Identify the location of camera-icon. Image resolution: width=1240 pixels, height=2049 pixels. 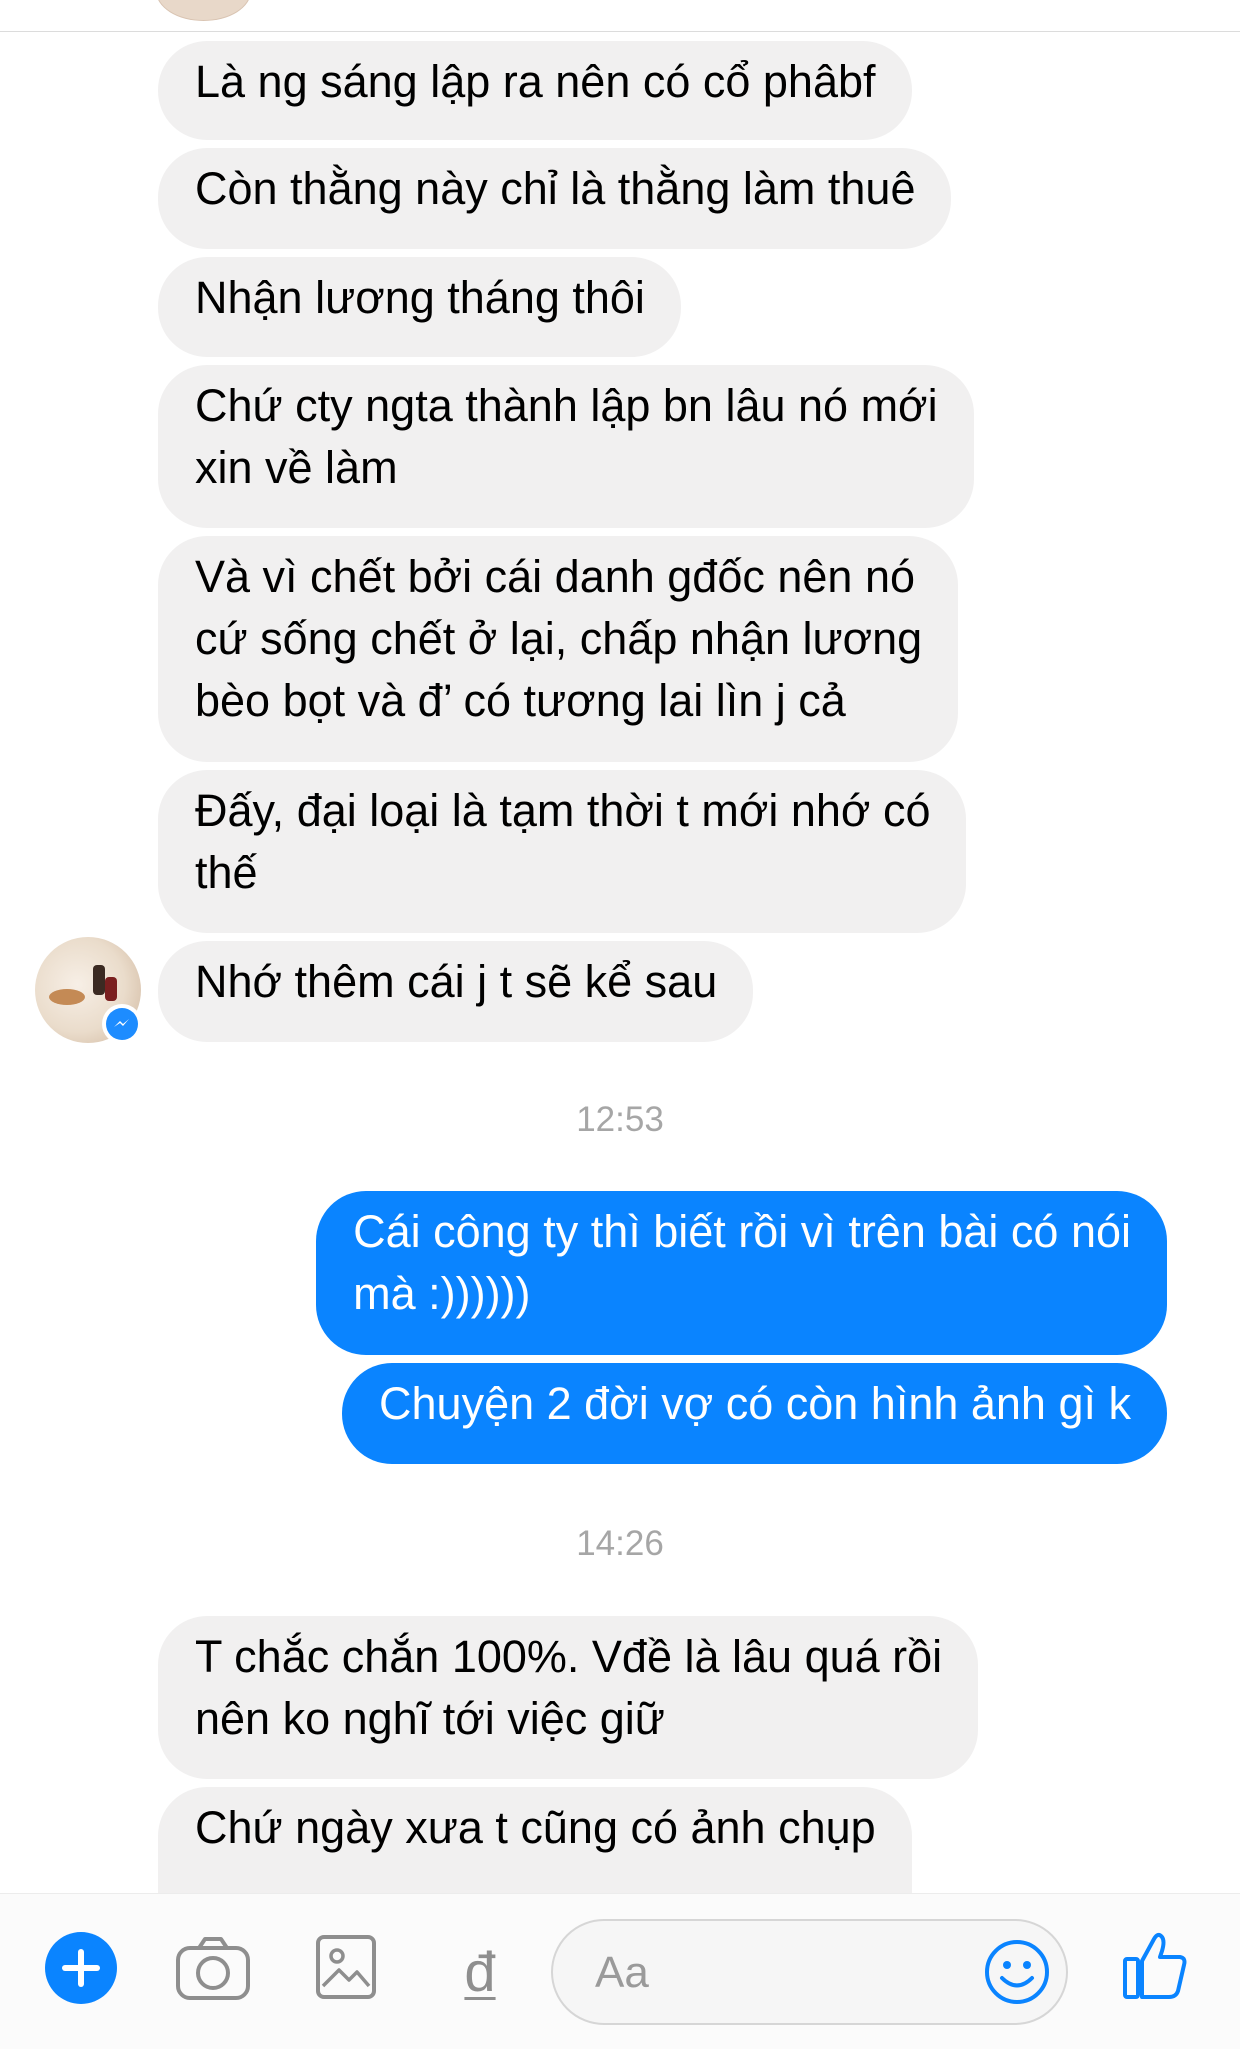
(213, 1968).